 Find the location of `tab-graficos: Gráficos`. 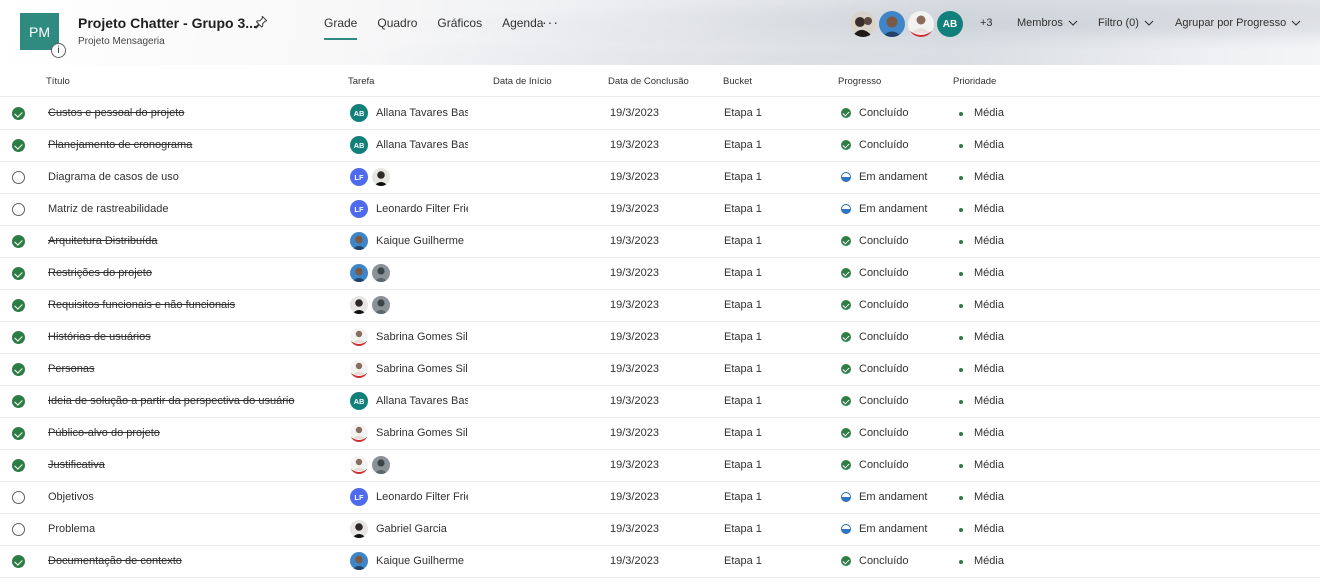

tab-graficos: Gráficos is located at coordinates (459, 27).